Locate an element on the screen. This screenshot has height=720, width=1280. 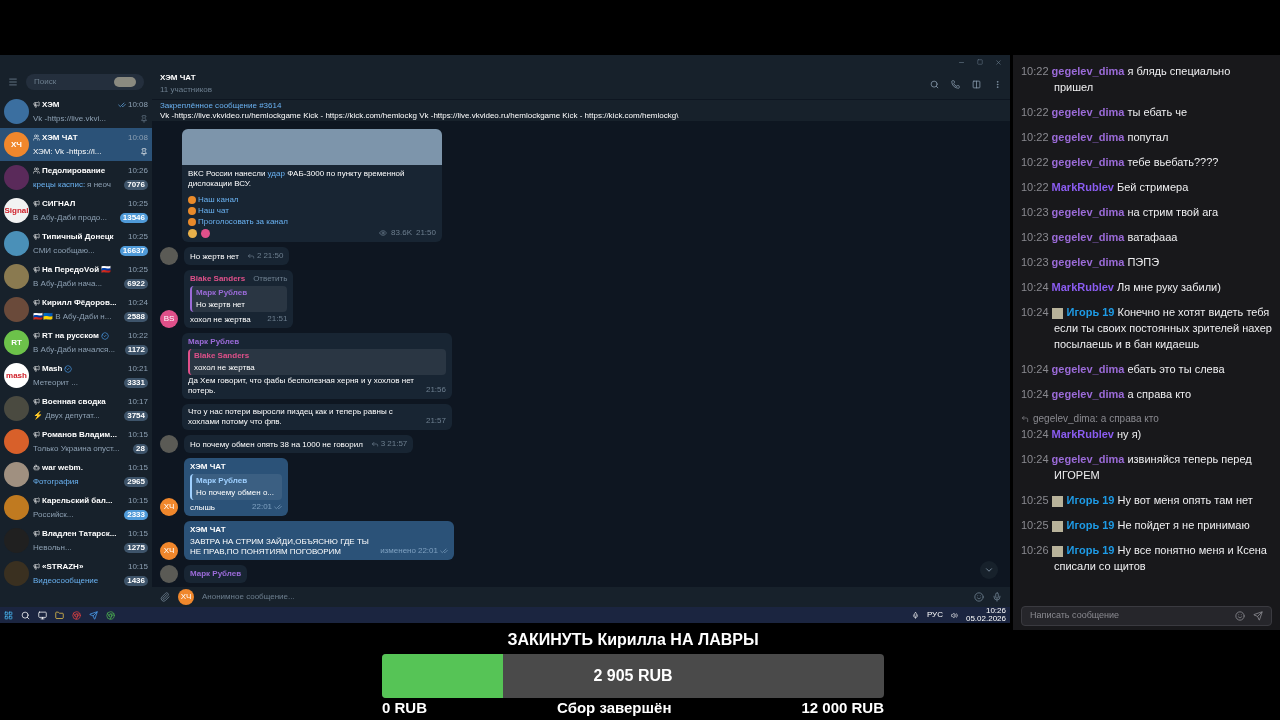
pinned-message-bar: Закреплённое сообщение #3614 Vk -https://live.vkvideo.ru/hemlockgame Kick - https://kick.com/hemlockg Vk -https://live.vkvideo.ru/hemlockgame Kick - https://kick.com/hemlockg\ is located at coordinates (581, 110).